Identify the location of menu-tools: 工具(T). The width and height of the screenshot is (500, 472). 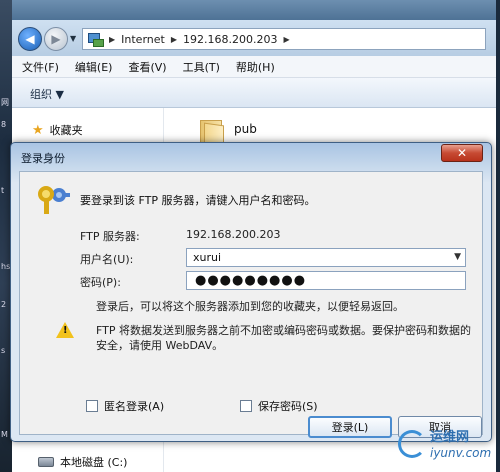
(201, 67).